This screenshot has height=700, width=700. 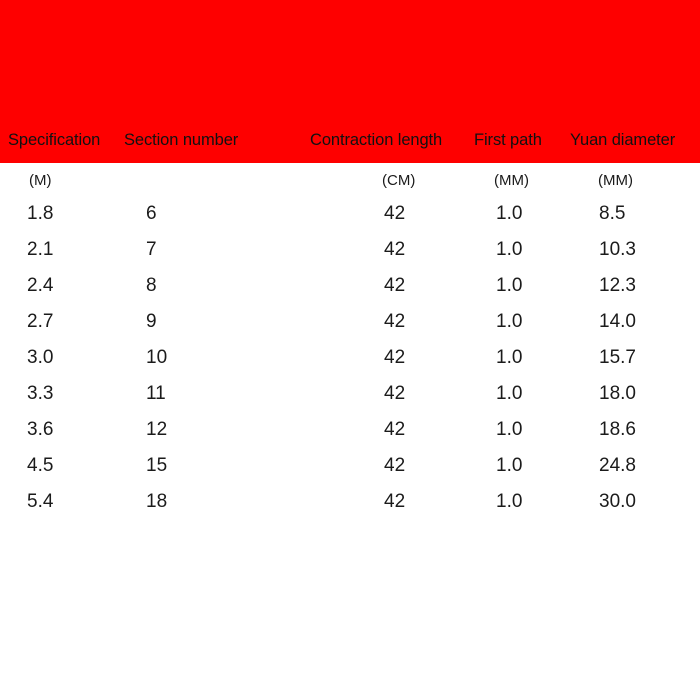 What do you see at coordinates (617, 321) in the screenshot?
I see `cell-yuan-diameter: 14.0` at bounding box center [617, 321].